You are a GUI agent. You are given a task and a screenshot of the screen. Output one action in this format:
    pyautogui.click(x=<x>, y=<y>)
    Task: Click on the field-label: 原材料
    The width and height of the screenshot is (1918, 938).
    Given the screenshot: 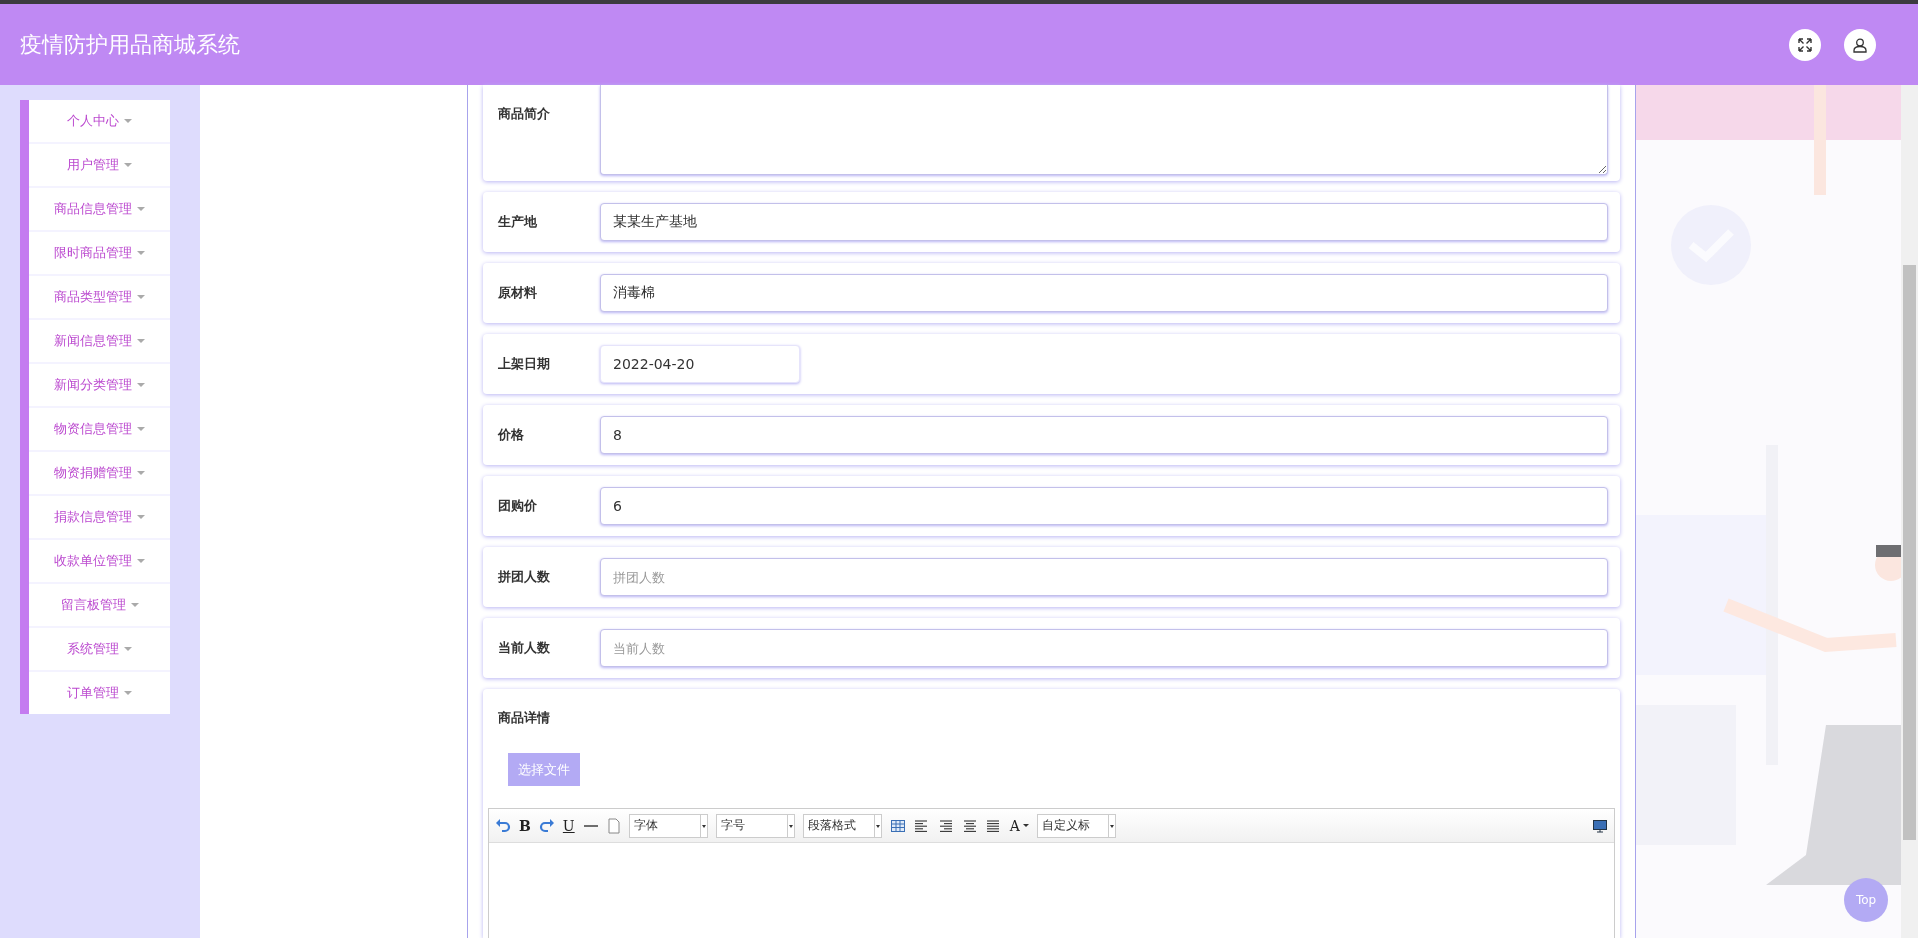 What is the action you would take?
    pyautogui.click(x=518, y=293)
    